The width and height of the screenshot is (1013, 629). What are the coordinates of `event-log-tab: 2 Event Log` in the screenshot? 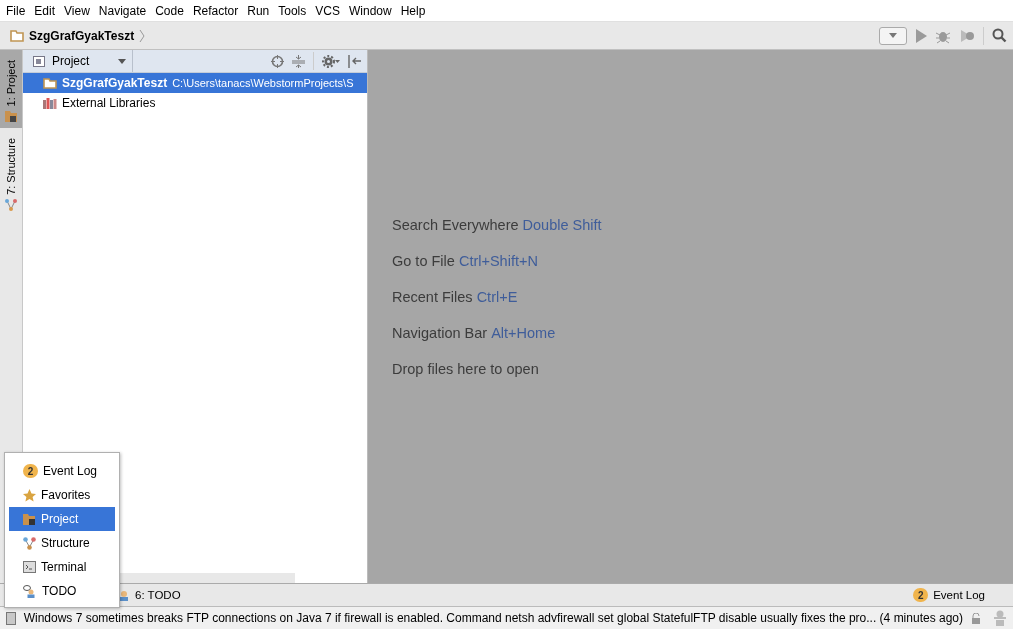 It's located at (949, 595).